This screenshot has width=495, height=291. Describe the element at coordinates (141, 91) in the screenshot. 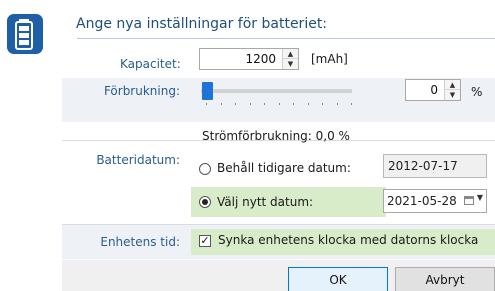

I see `consumption-label: Förbrukning:` at that location.